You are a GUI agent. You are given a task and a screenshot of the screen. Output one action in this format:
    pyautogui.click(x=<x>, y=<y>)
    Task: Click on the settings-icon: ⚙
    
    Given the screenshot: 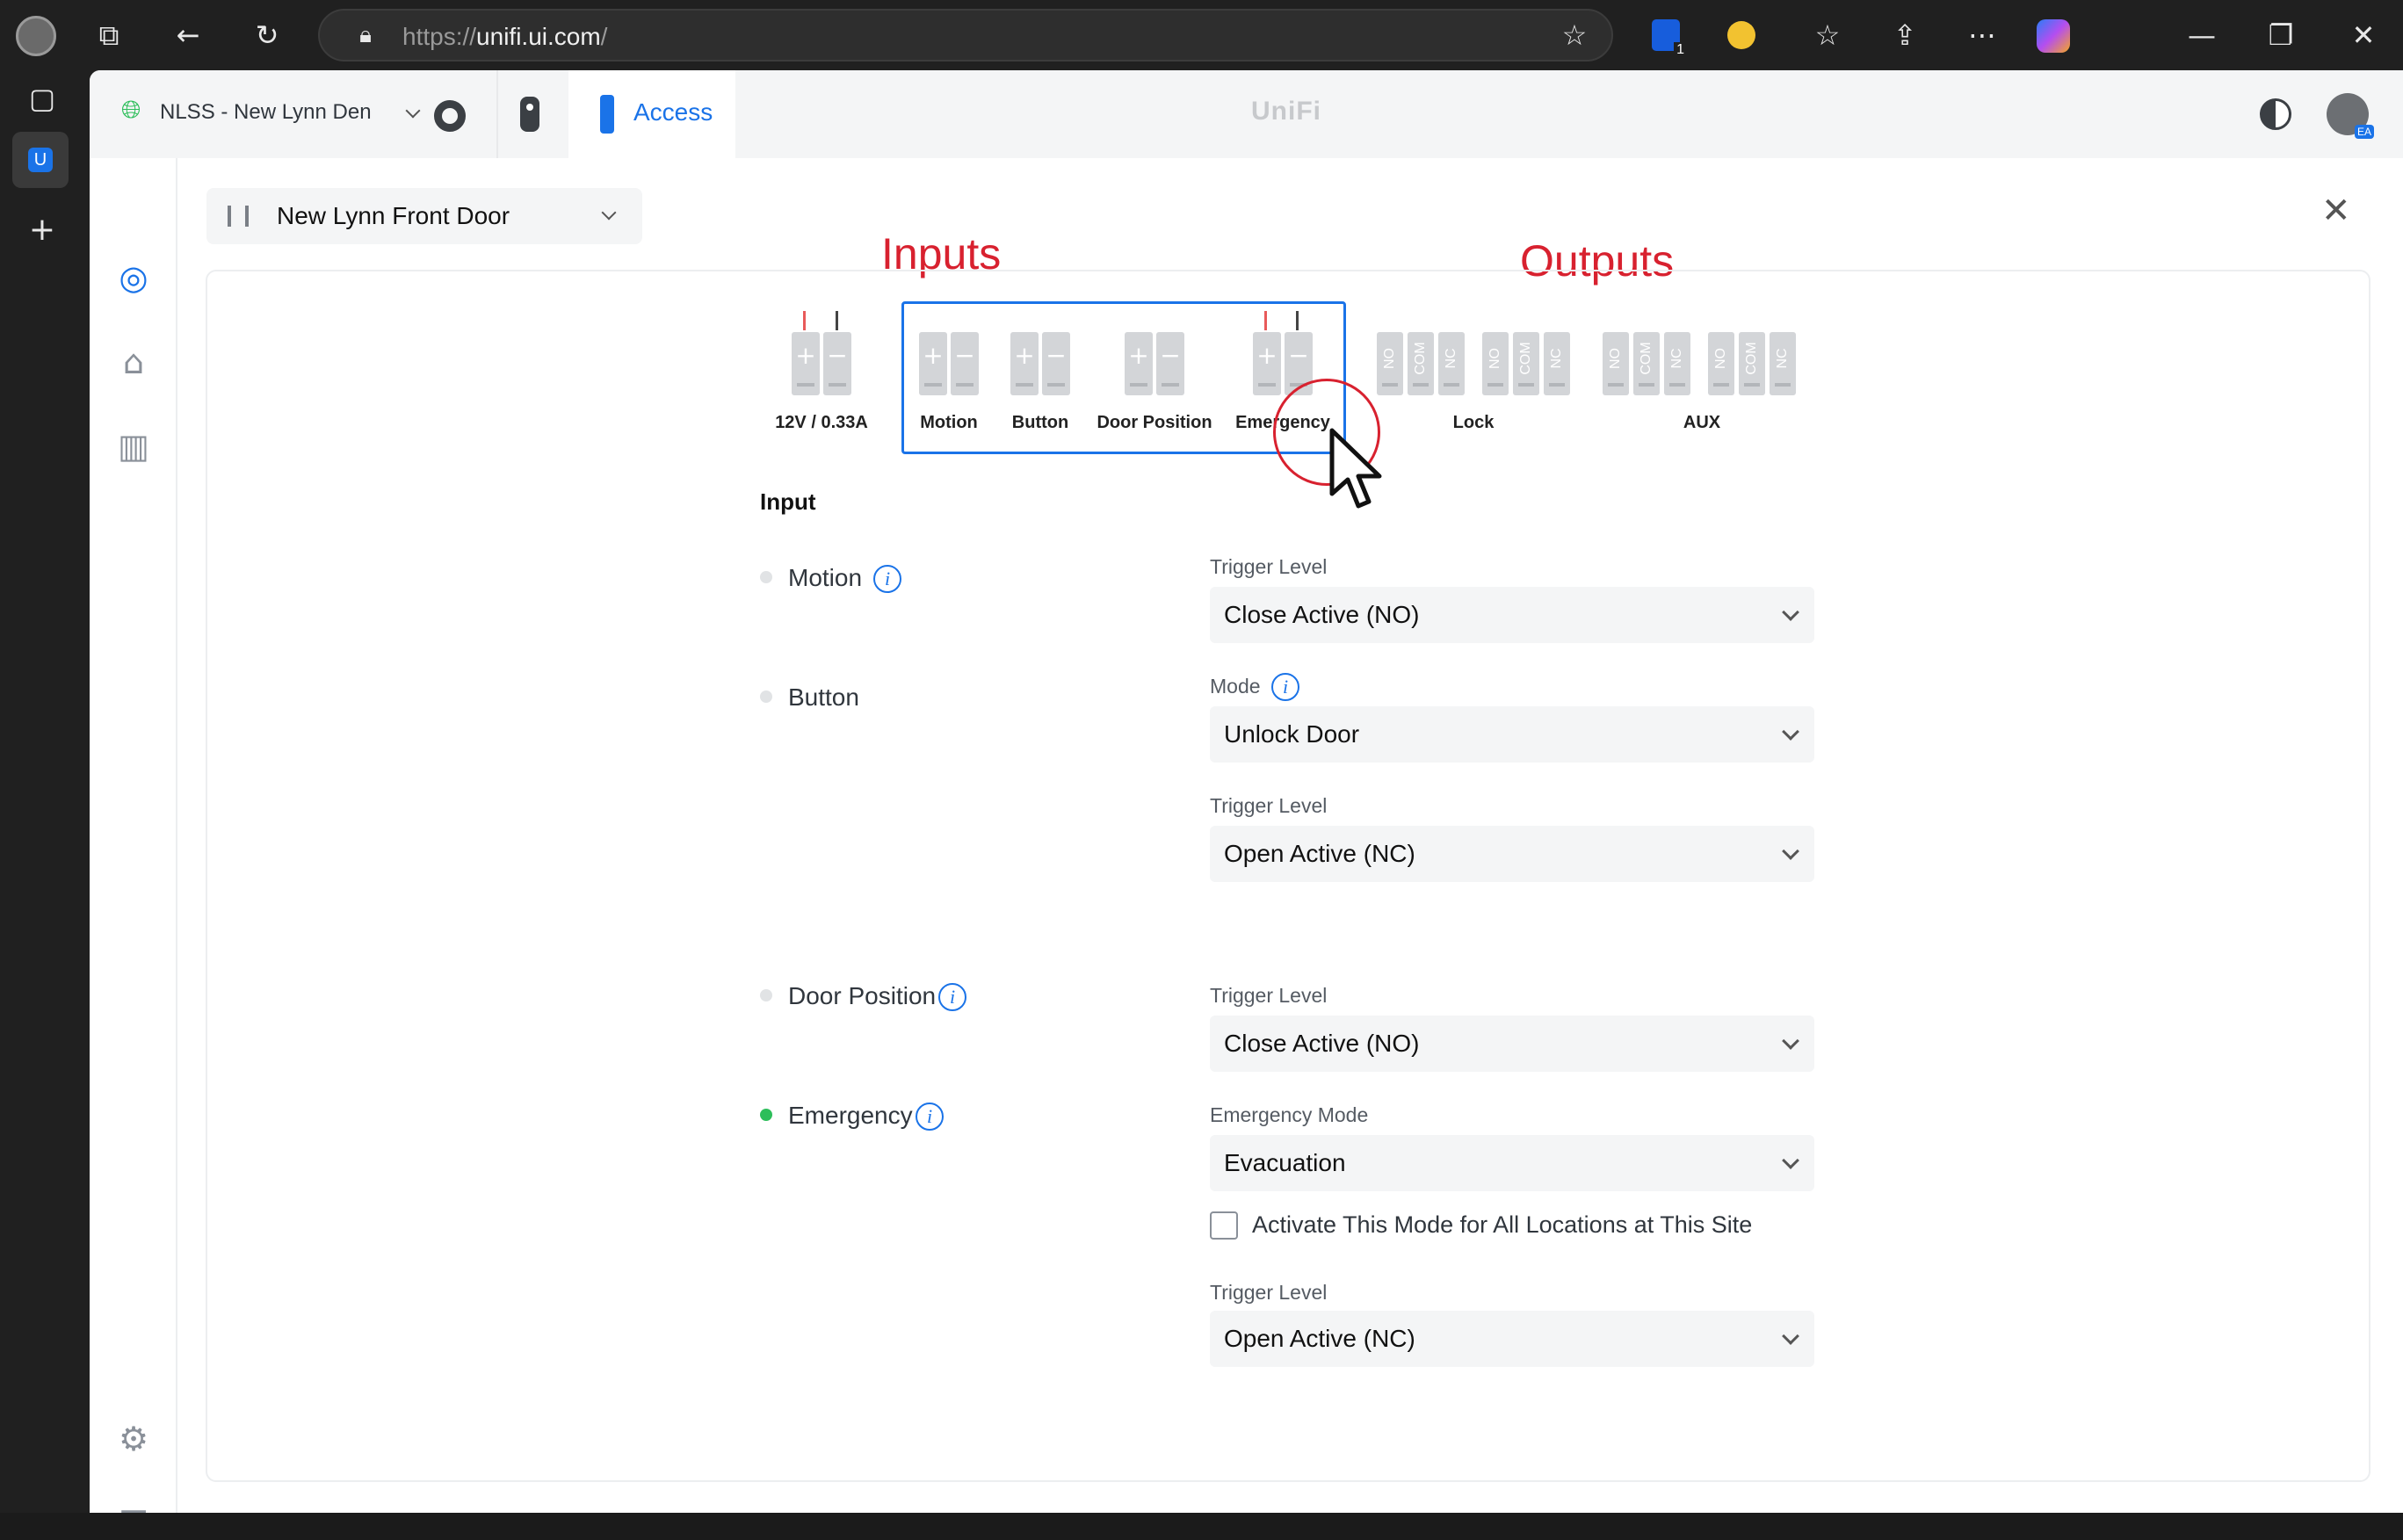 What is the action you would take?
    pyautogui.click(x=133, y=1439)
    